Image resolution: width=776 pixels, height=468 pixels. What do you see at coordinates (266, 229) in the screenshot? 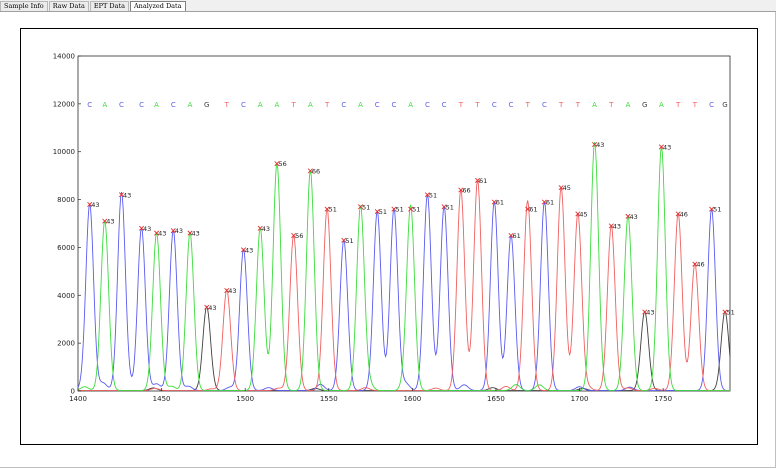
I see `quality-label-10: 43` at bounding box center [266, 229].